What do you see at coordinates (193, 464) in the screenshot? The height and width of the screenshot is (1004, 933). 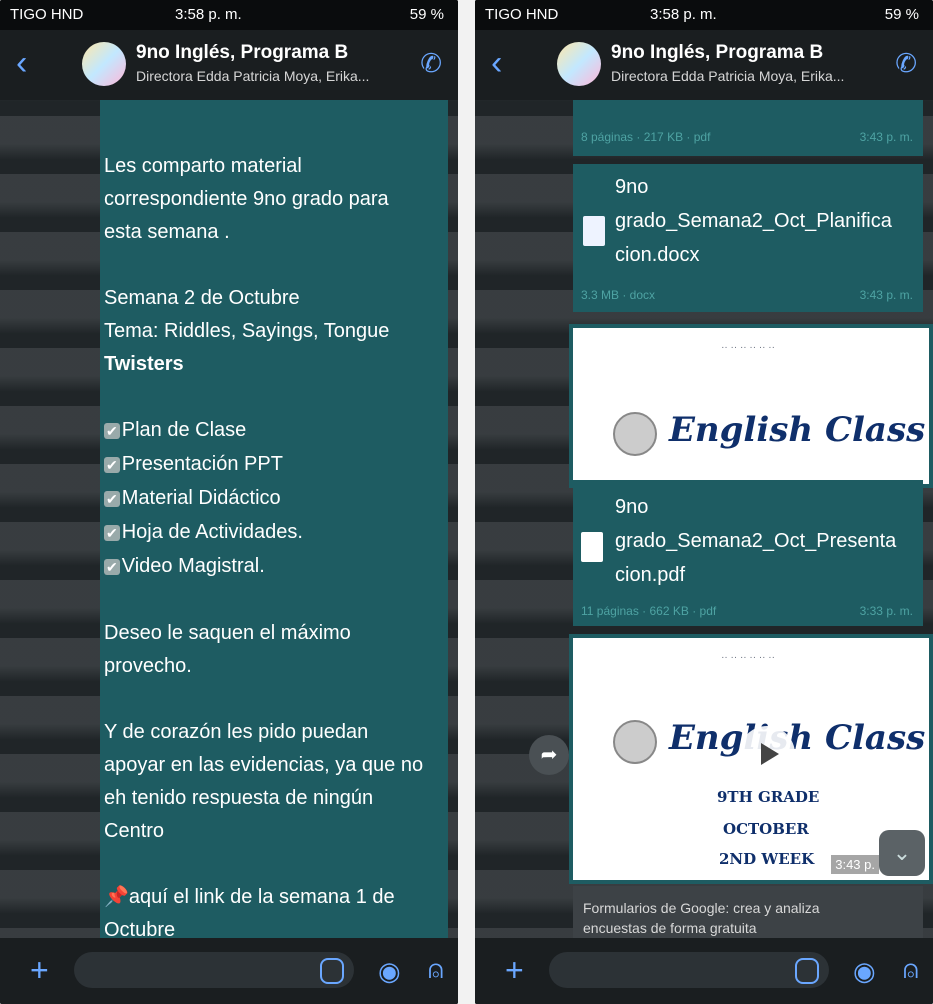 I see `checklist-item: ✔ Presentación PPT` at bounding box center [193, 464].